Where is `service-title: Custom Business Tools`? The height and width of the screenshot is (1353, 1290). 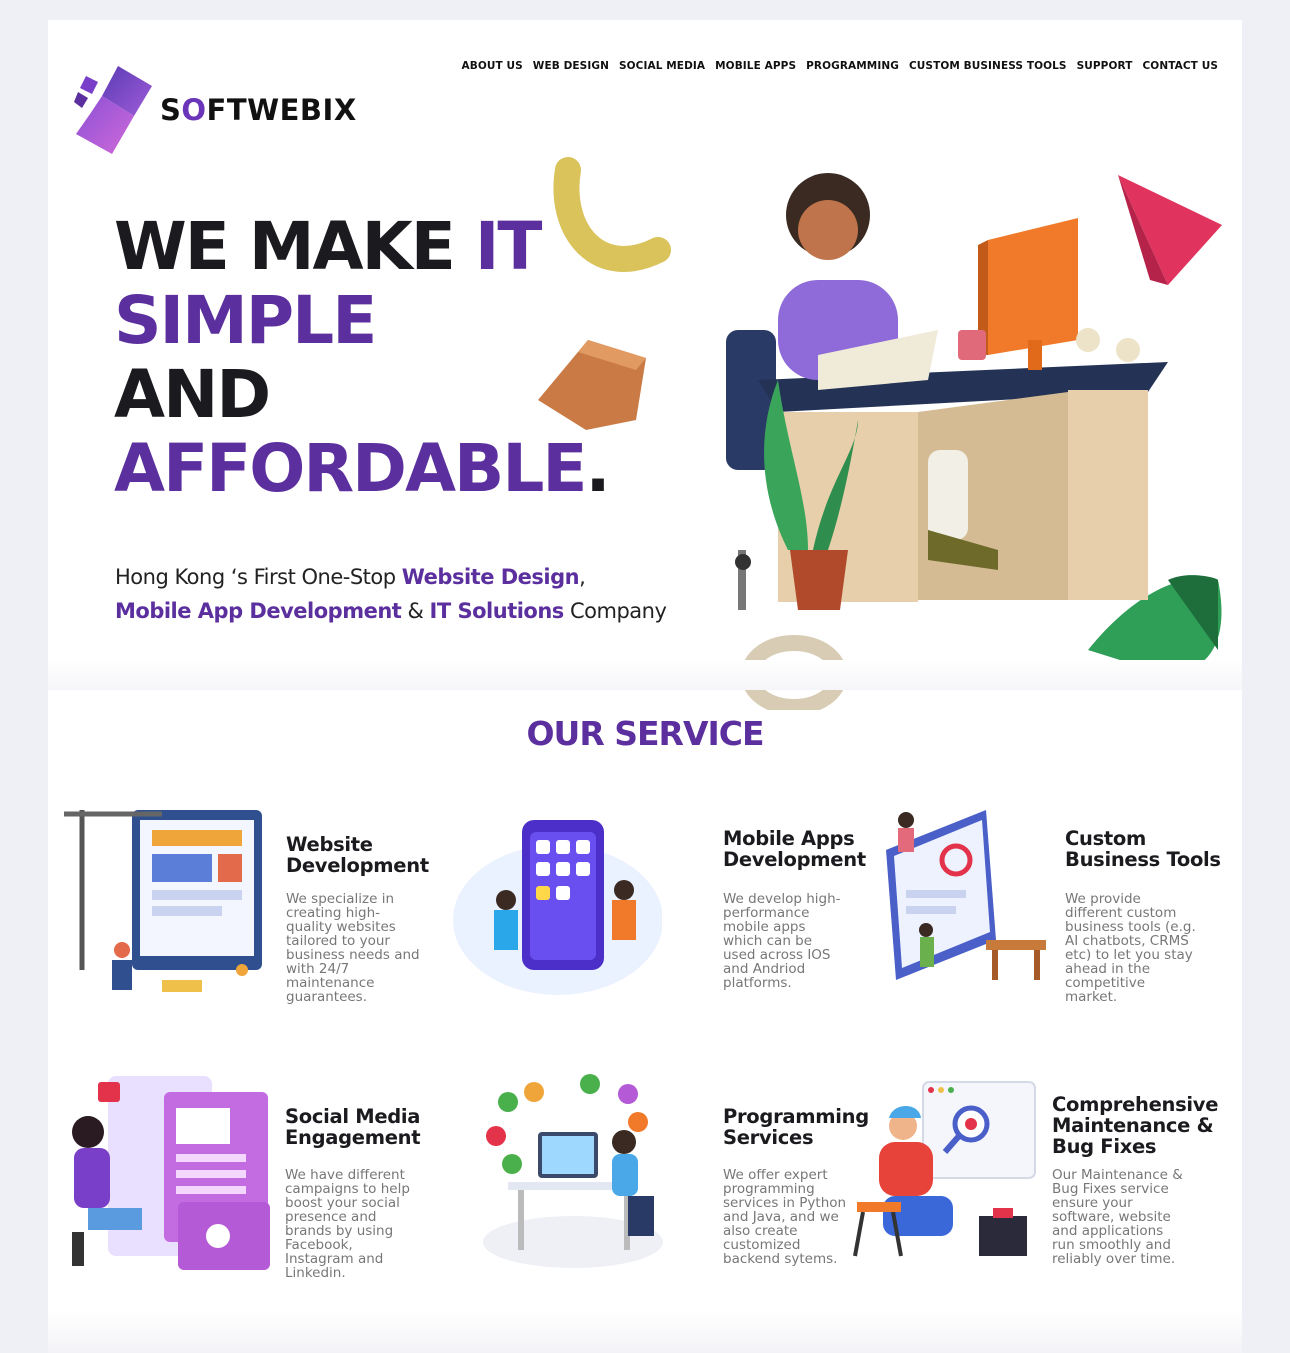
service-title: Custom Business Tools is located at coordinates (1143, 849).